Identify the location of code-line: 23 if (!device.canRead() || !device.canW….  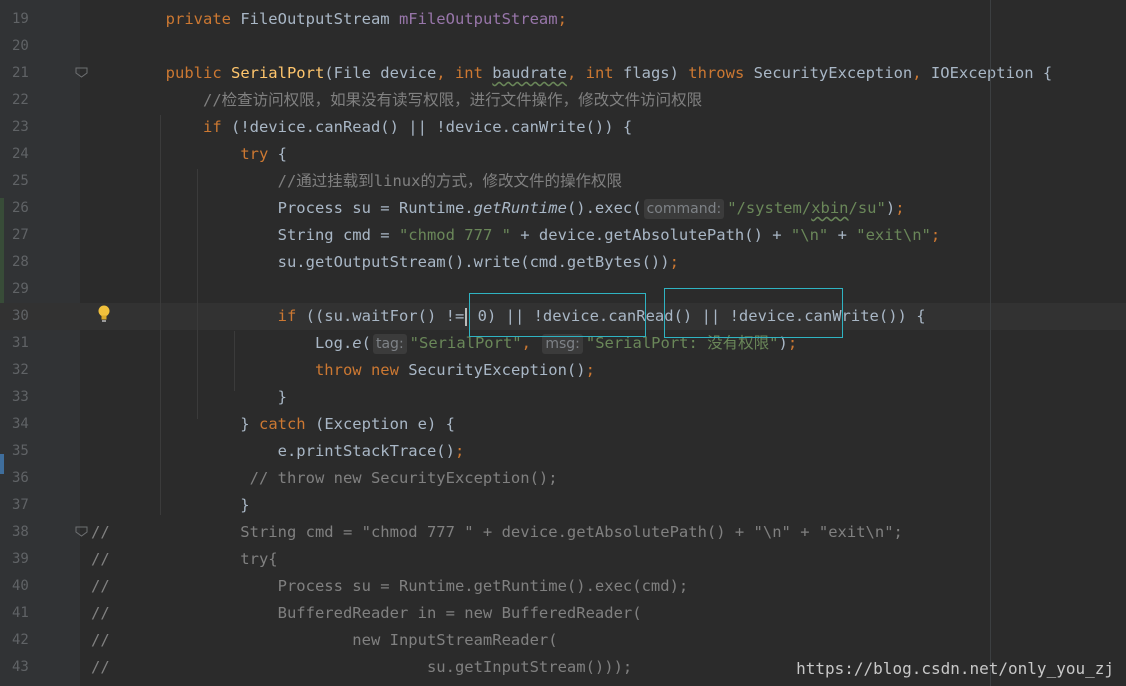
(563, 127).